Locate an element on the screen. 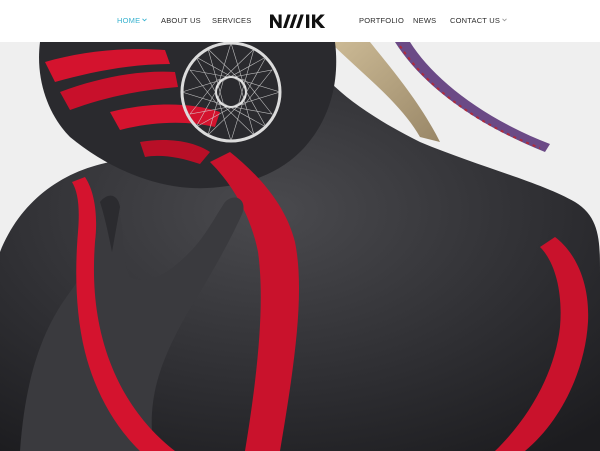 This screenshot has height=451, width=600. nav-portfolio: PORTFOLIO is located at coordinates (381, 20).